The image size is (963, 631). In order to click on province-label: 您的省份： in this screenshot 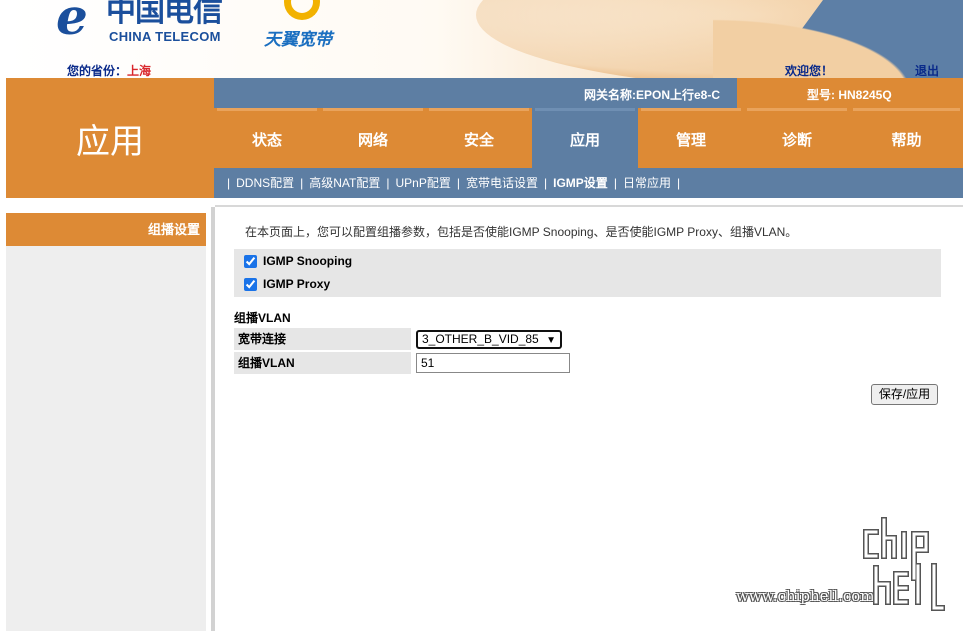, I will do `click(97, 71)`.